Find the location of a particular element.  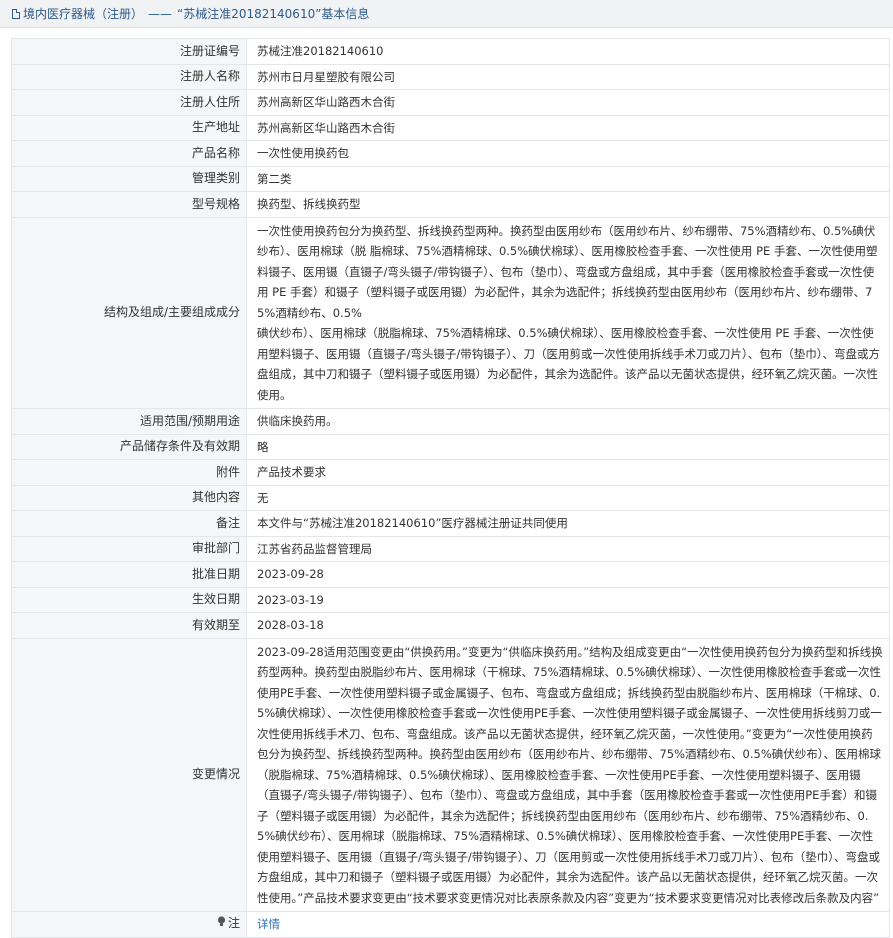

table-row: 生产地址 苏州高新区华山路西木合街 is located at coordinates (450, 127).